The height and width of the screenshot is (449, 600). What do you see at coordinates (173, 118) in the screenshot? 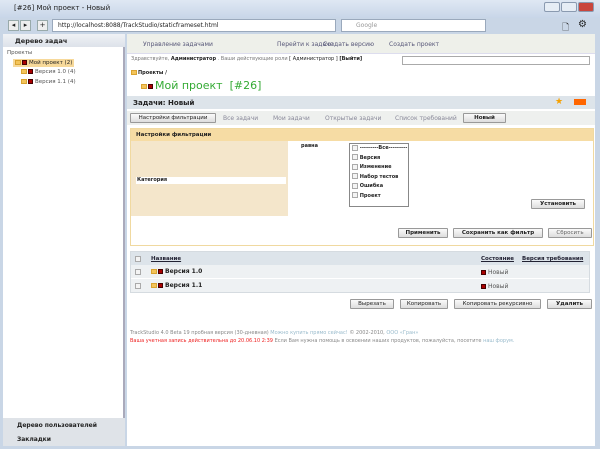
I see `tab-filter-settings: Настройки фильтрации` at bounding box center [173, 118].